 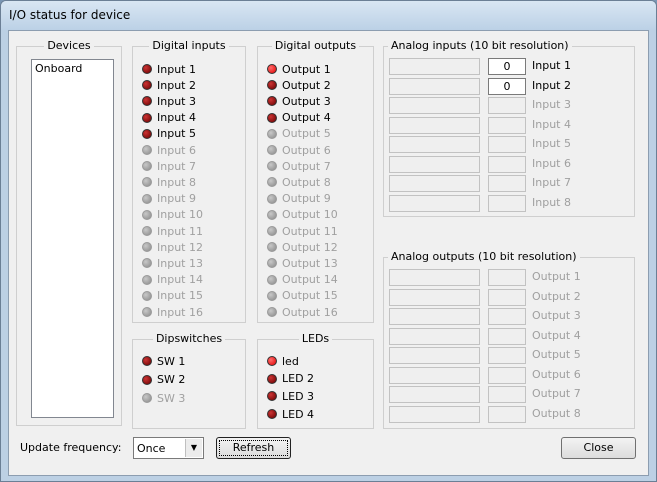 I want to click on digital-output-row: Output 7, so click(x=299, y=166).